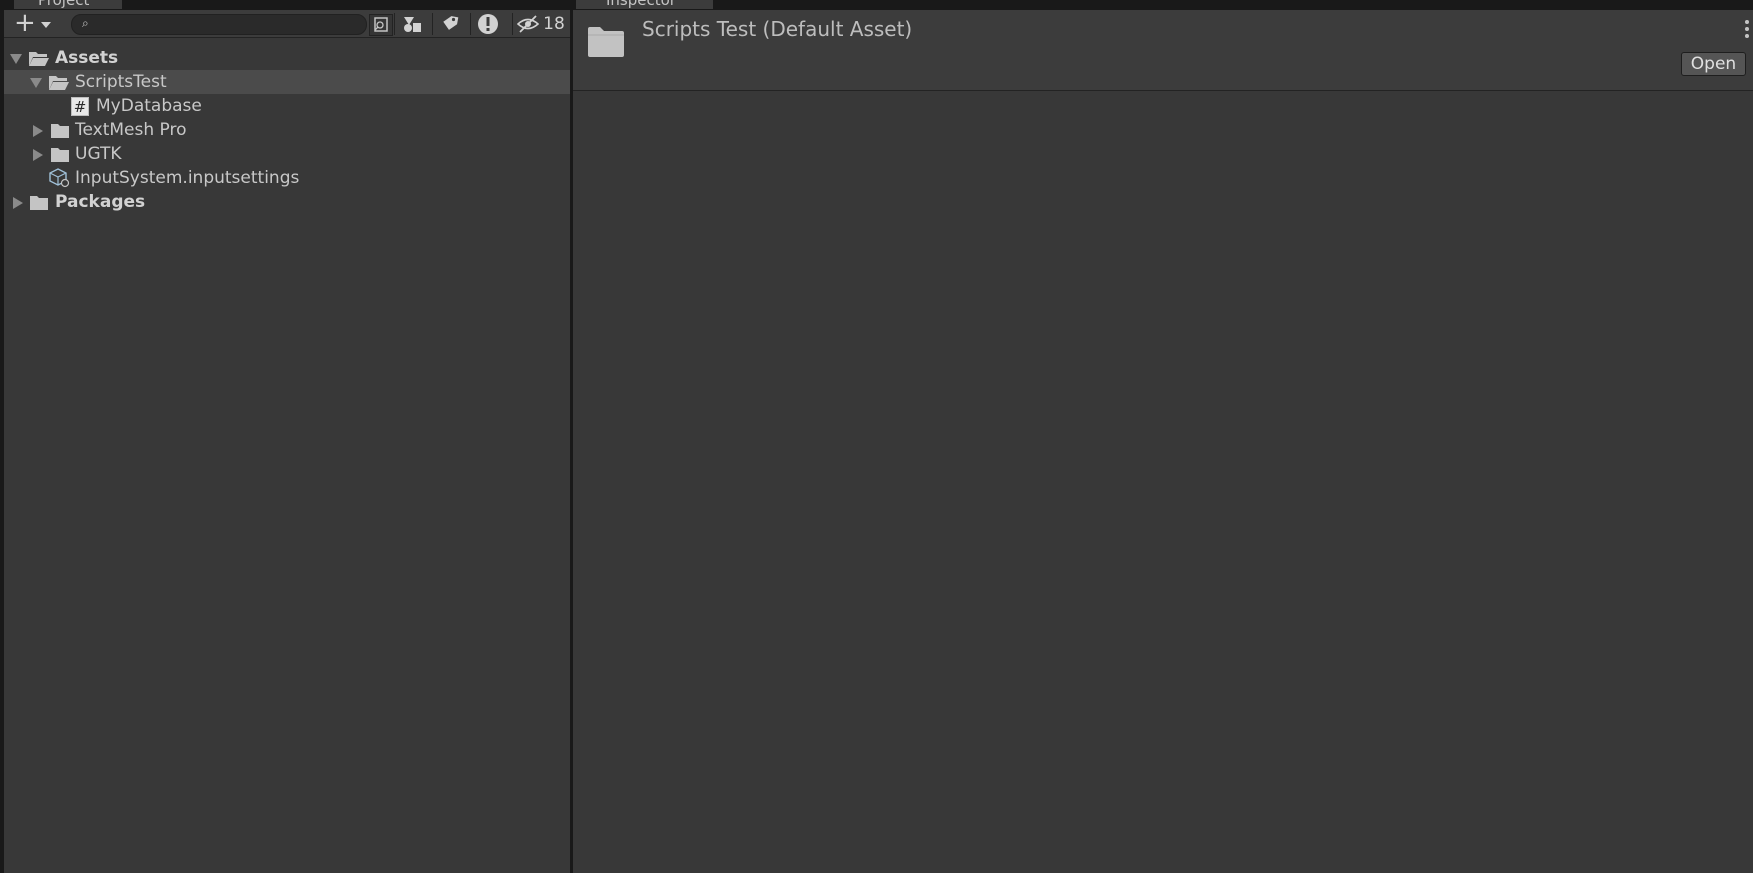  Describe the element at coordinates (287, 130) in the screenshot. I see `tree-item-textmesh-pro: TextMesh Pro` at that location.